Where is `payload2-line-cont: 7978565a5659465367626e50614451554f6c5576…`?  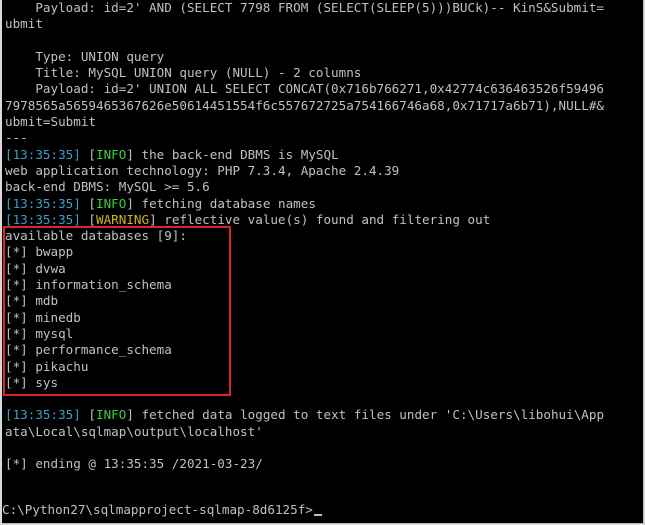 payload2-line-cont: 7978565a5659465367626e50614451554f6c5576… is located at coordinates (304, 105).